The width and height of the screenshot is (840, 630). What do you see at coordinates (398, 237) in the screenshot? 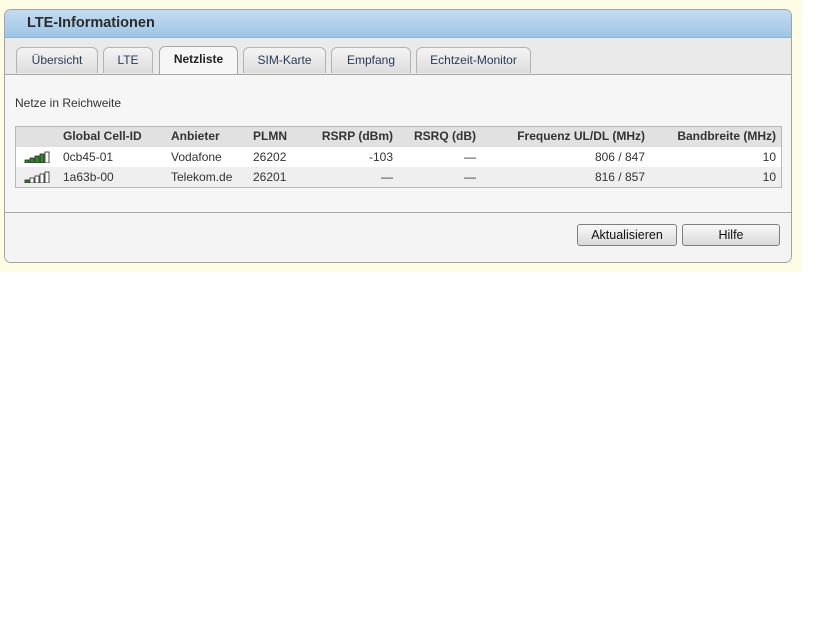
I see `button-bar: Aktualisieren Hilfe` at bounding box center [398, 237].